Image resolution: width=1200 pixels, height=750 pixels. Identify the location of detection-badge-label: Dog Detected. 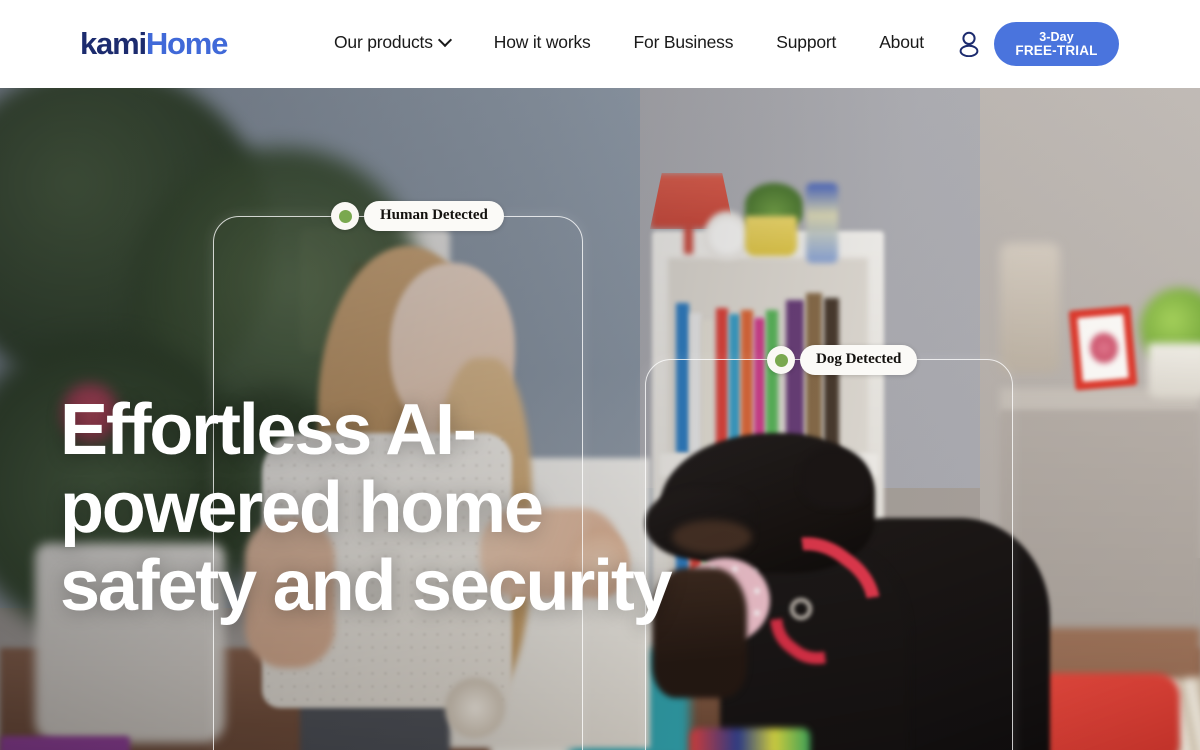
(859, 360).